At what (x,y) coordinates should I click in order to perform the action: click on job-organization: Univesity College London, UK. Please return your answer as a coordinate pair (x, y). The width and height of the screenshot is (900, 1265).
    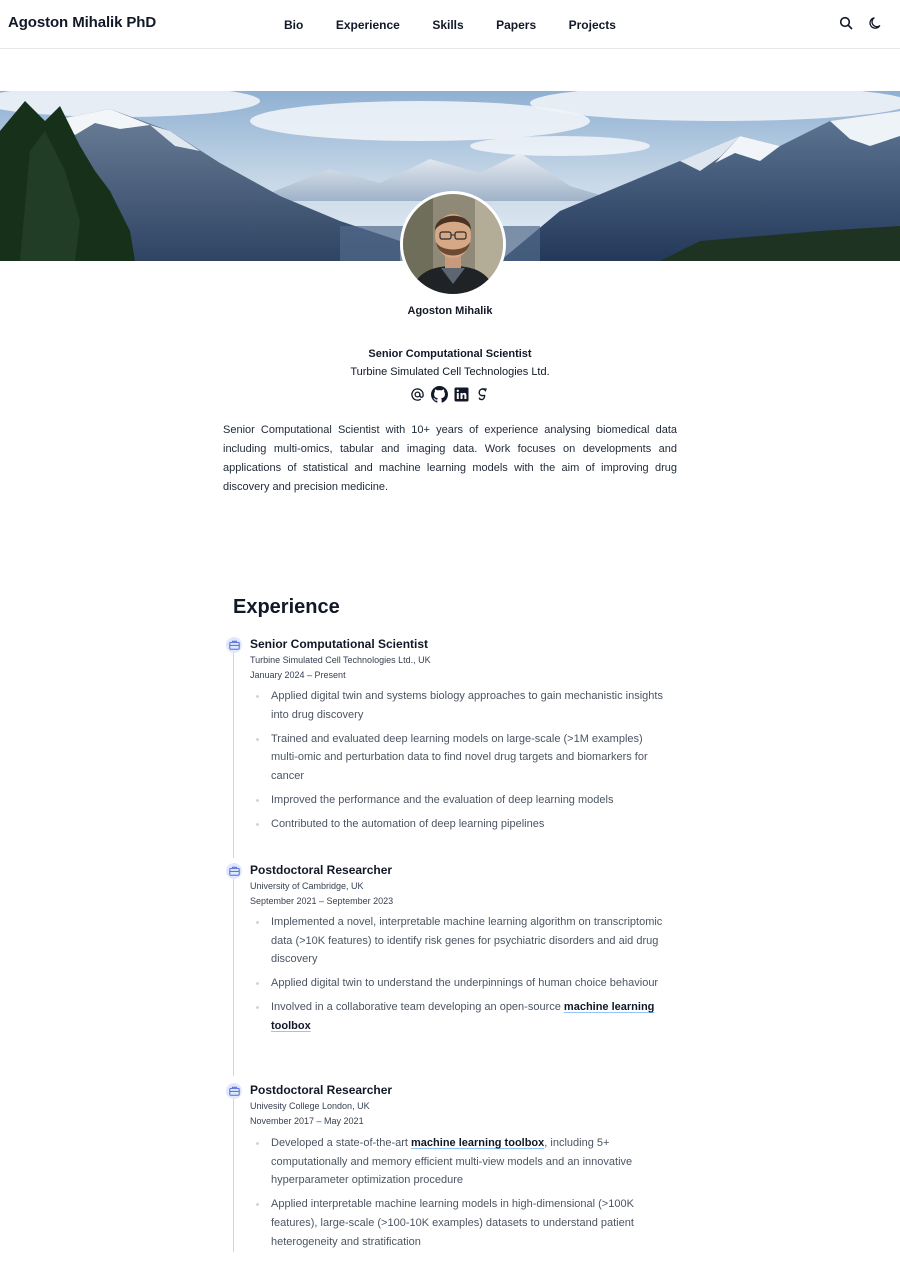
    Looking at the image, I should click on (310, 1106).